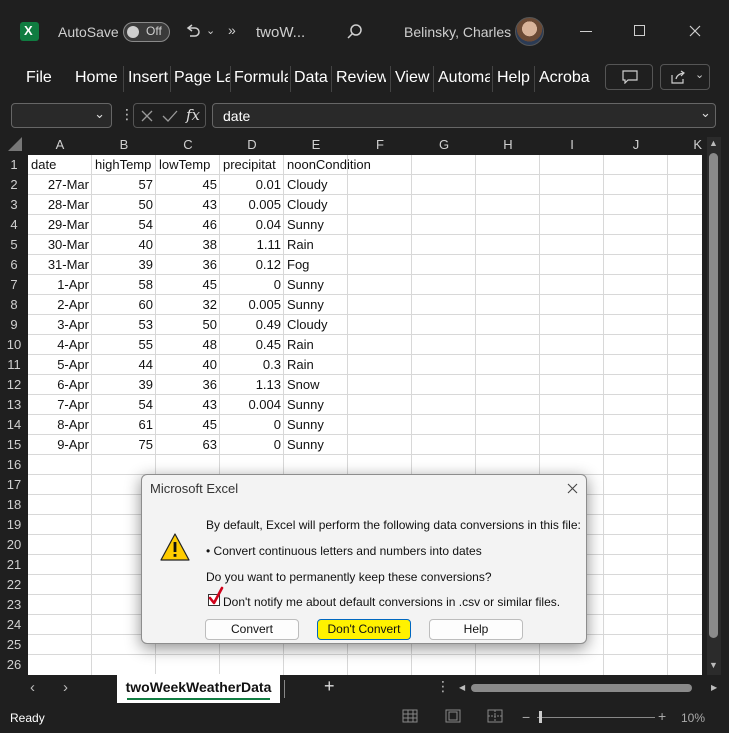 Image resolution: width=729 pixels, height=733 pixels. Describe the element at coordinates (714, 687) in the screenshot. I see `scroll-right-icon: ▶` at that location.